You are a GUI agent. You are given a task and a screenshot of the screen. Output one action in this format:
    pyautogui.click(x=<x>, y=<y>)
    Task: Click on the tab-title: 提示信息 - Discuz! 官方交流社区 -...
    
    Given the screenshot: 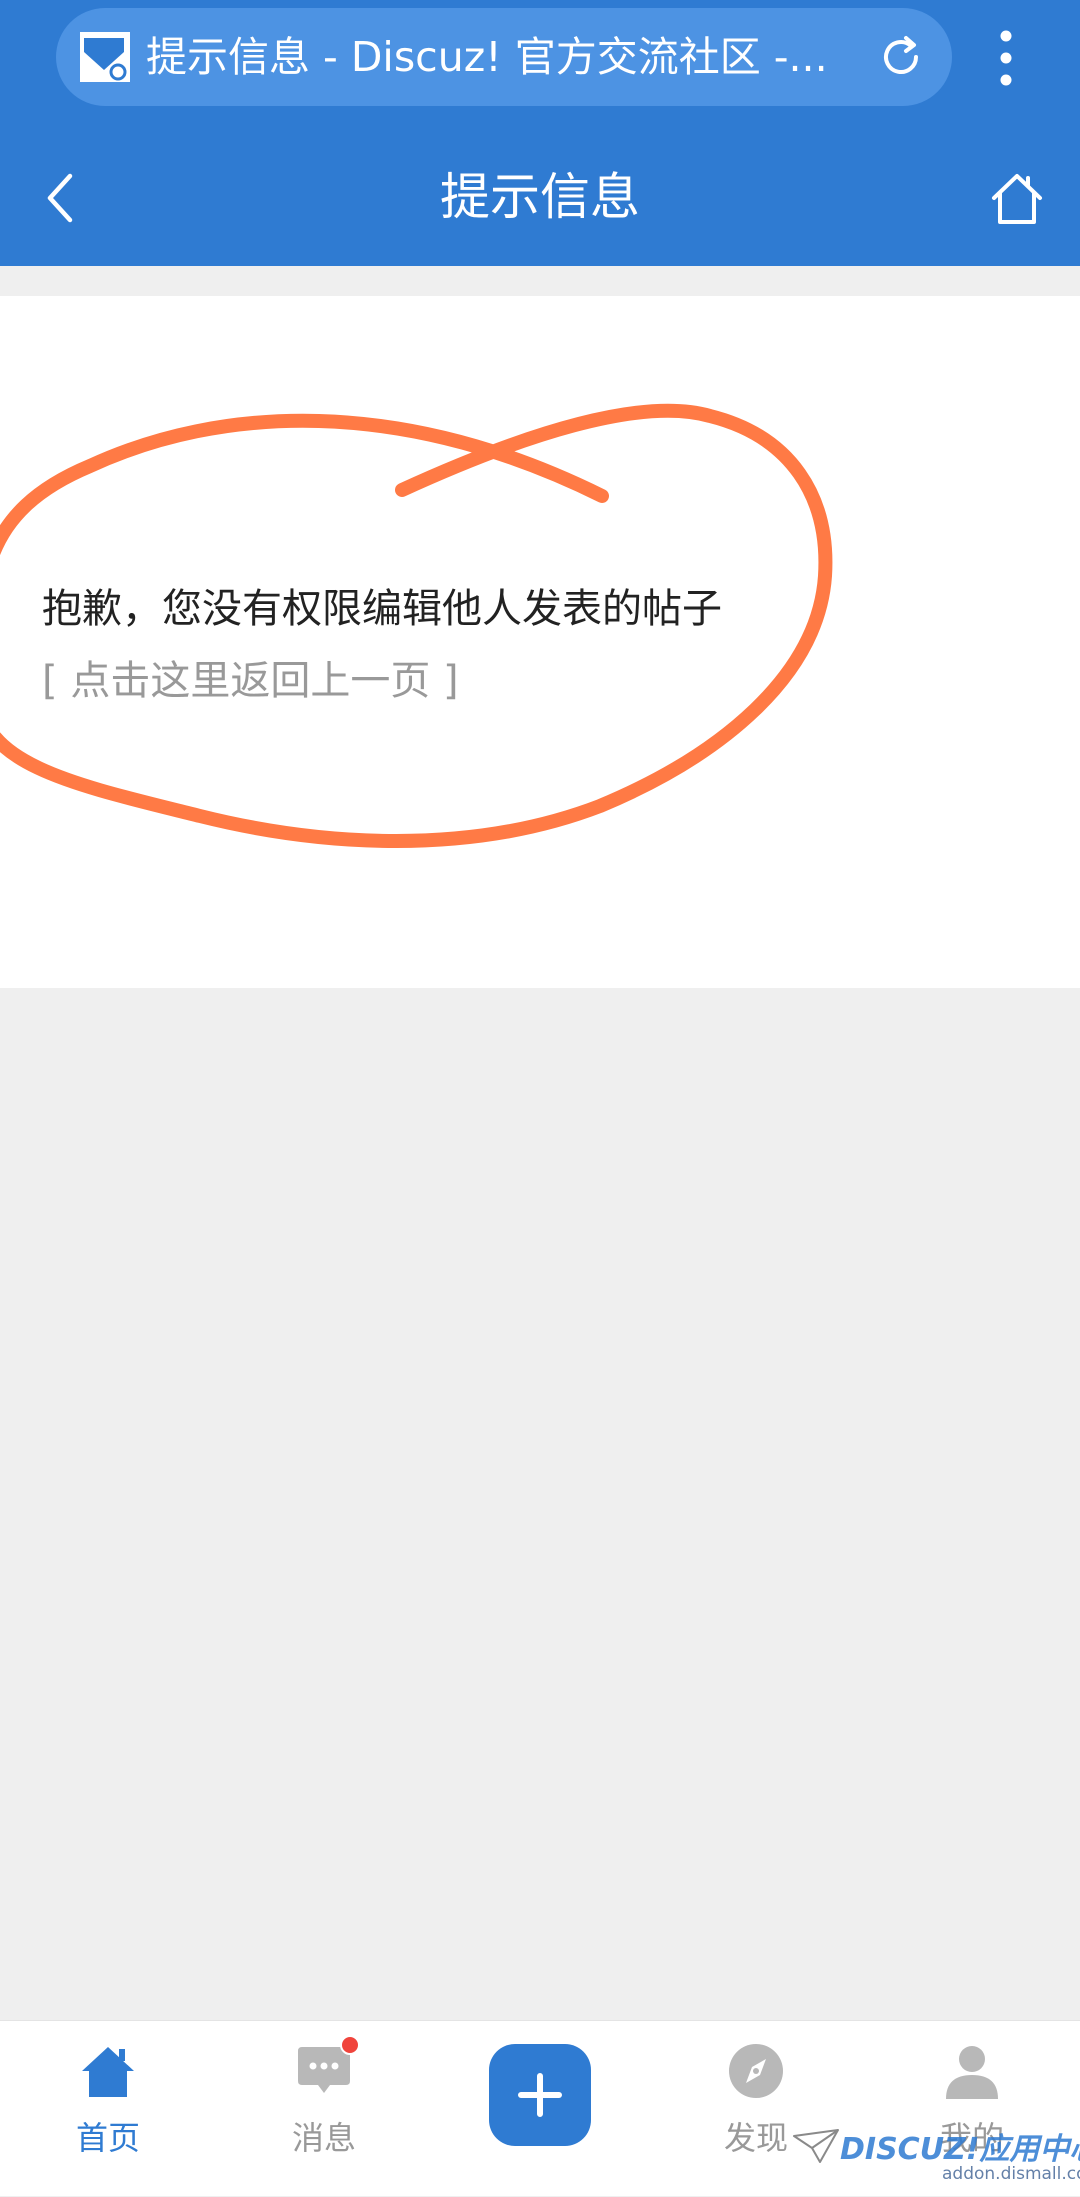 What is the action you would take?
    pyautogui.click(x=487, y=57)
    